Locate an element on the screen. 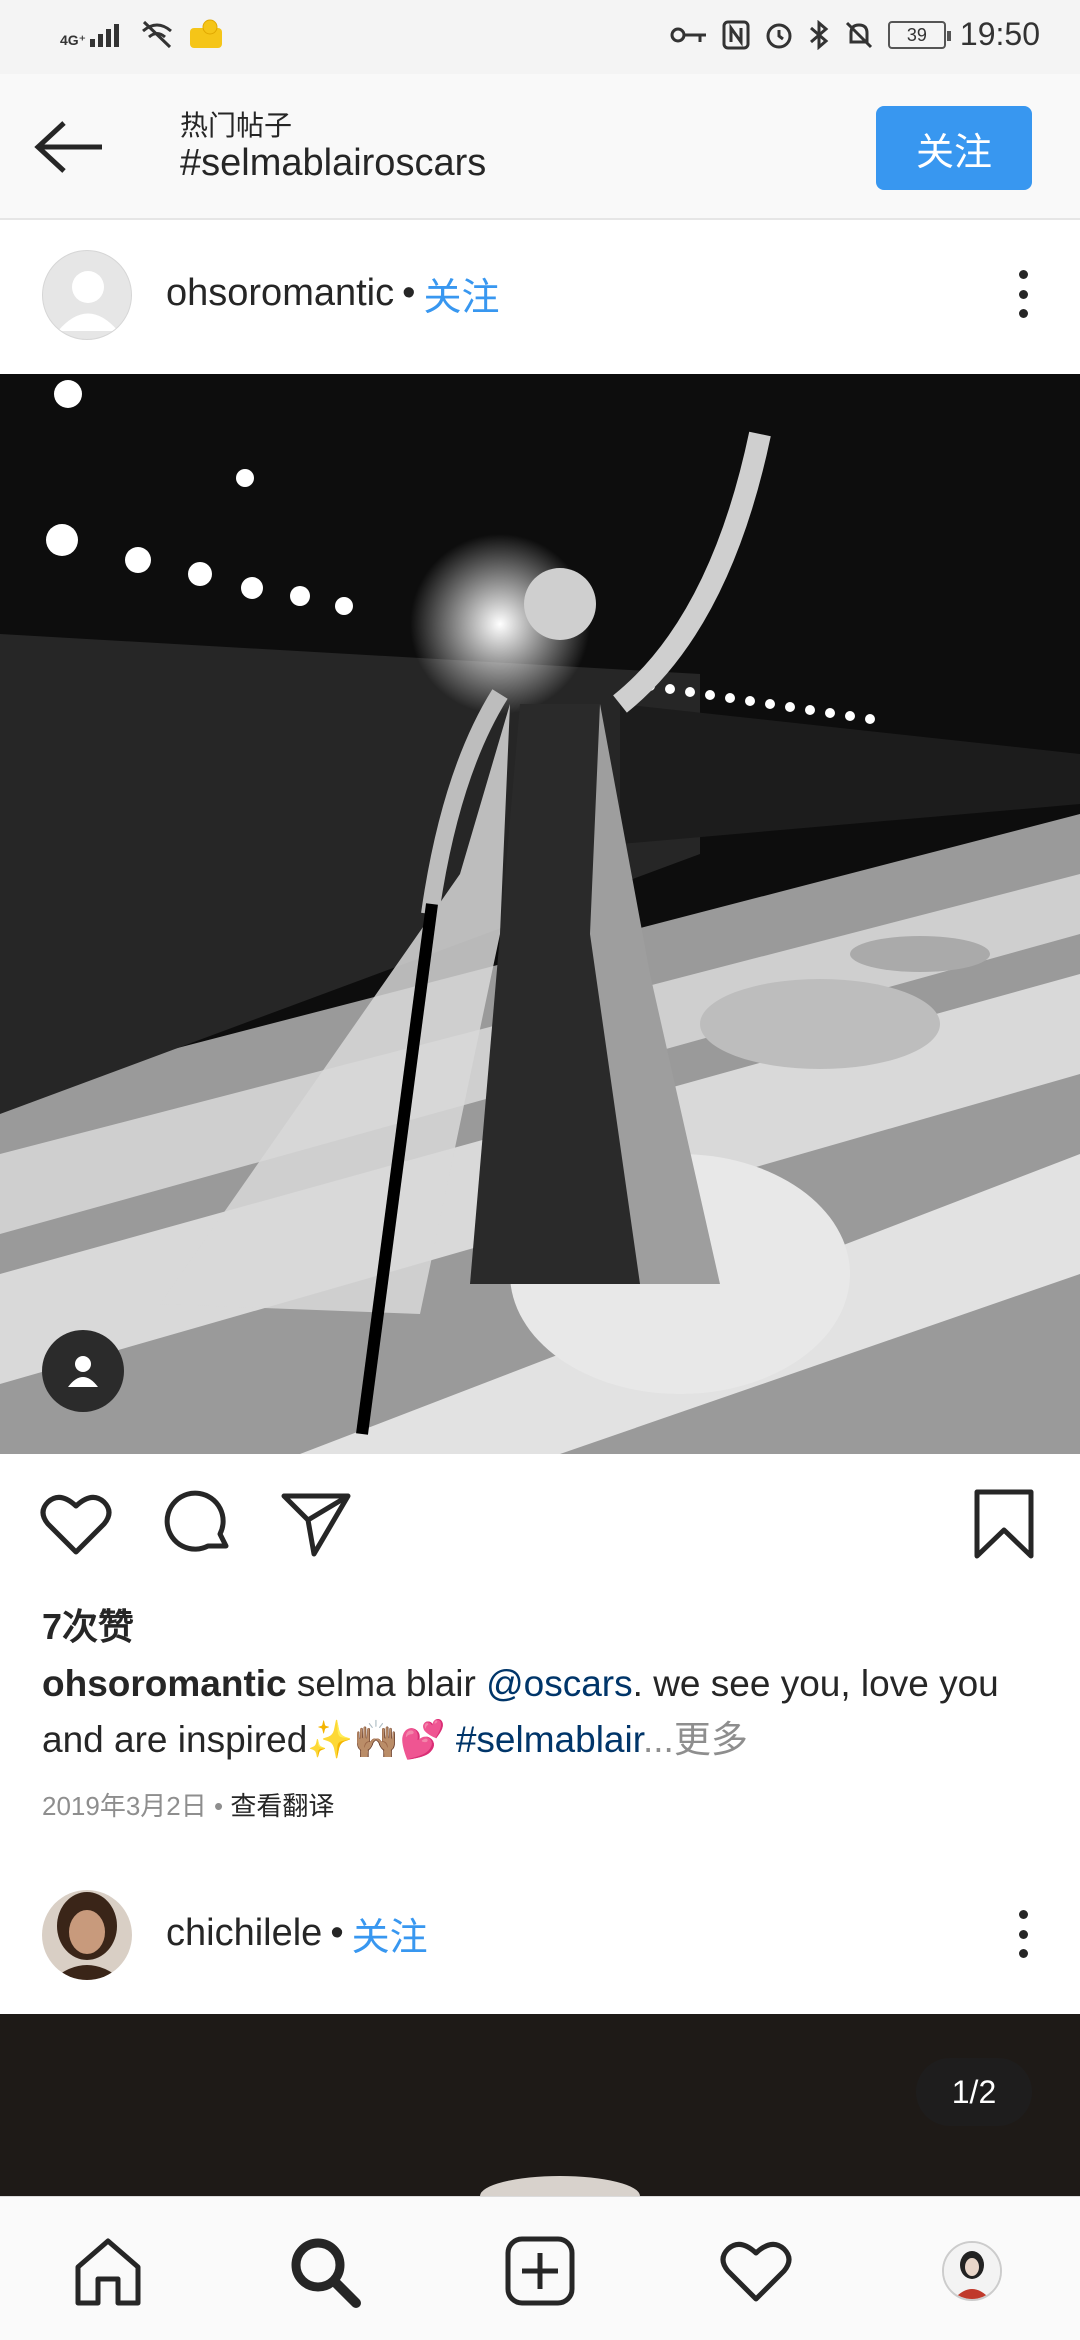  post-author-row: chichilele • 关注 is located at coordinates (297, 1933).